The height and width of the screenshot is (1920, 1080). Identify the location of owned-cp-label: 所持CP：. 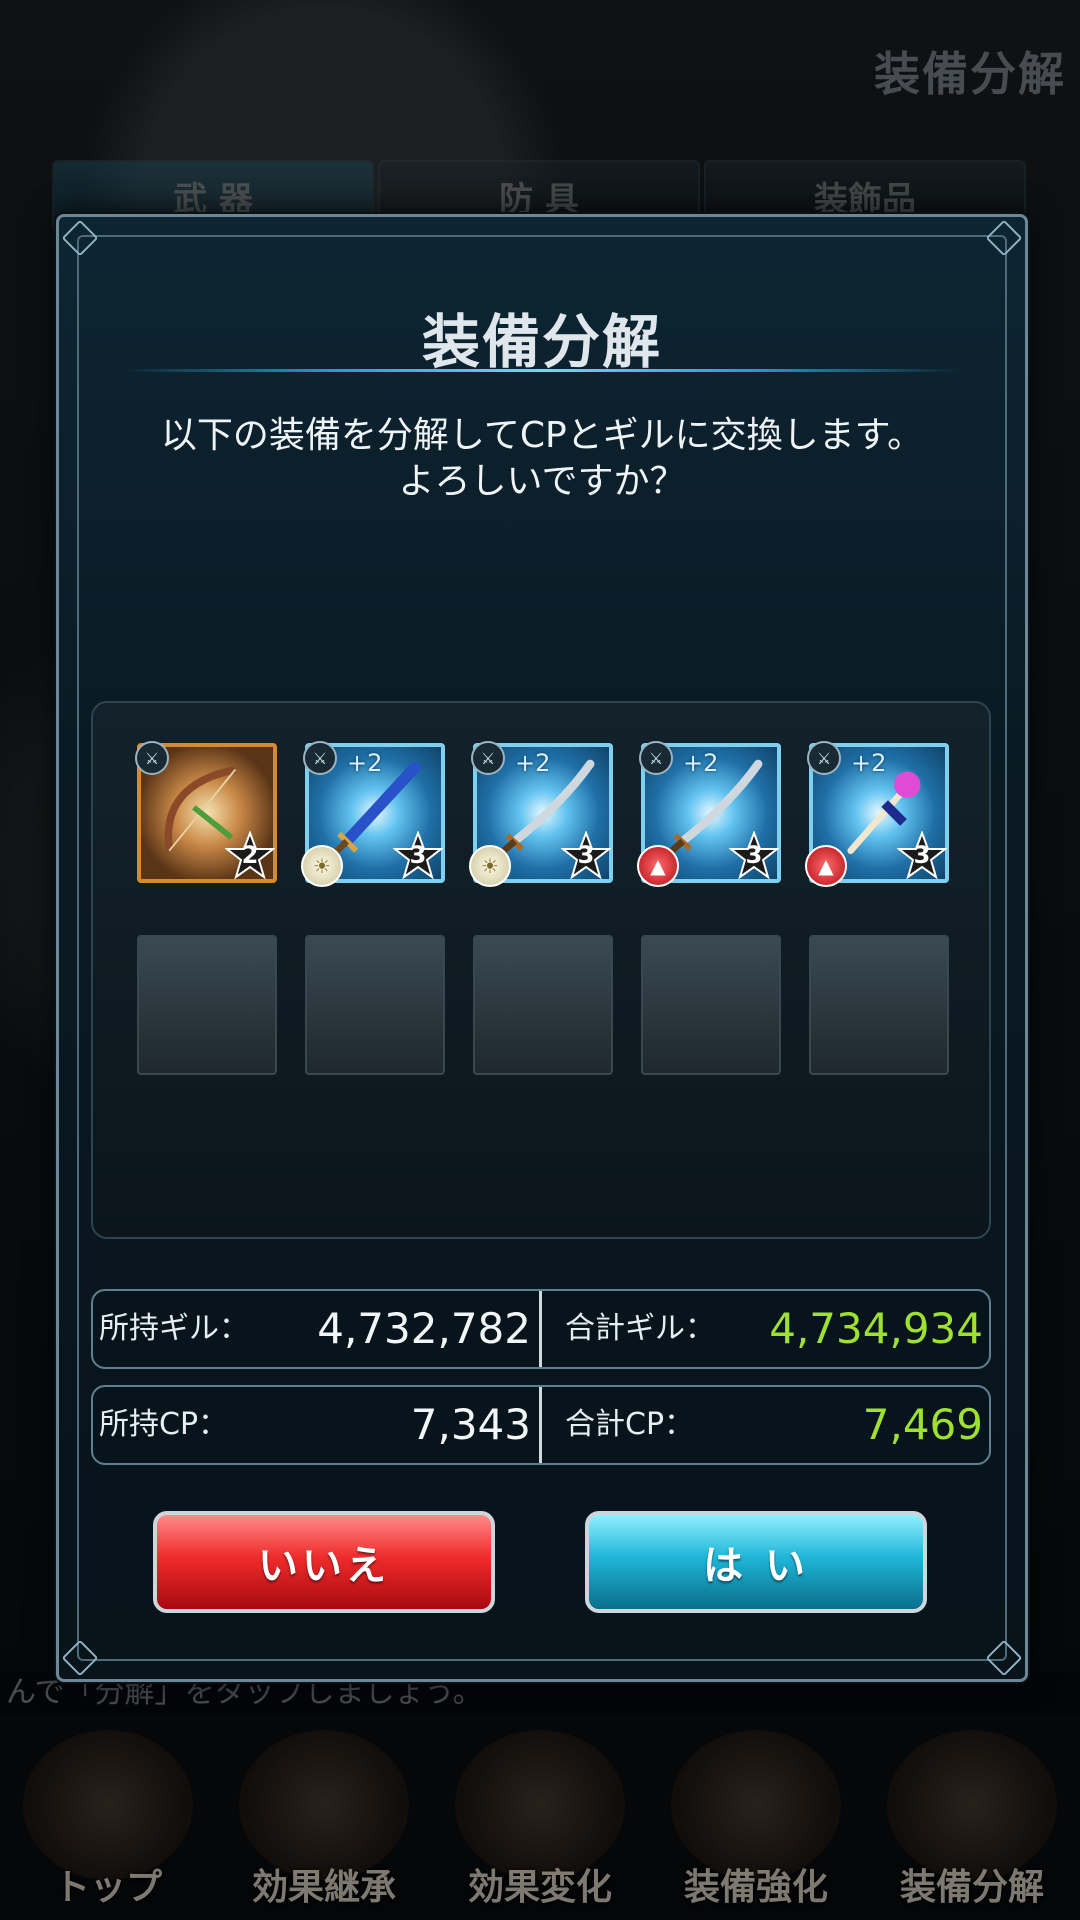
(164, 1424).